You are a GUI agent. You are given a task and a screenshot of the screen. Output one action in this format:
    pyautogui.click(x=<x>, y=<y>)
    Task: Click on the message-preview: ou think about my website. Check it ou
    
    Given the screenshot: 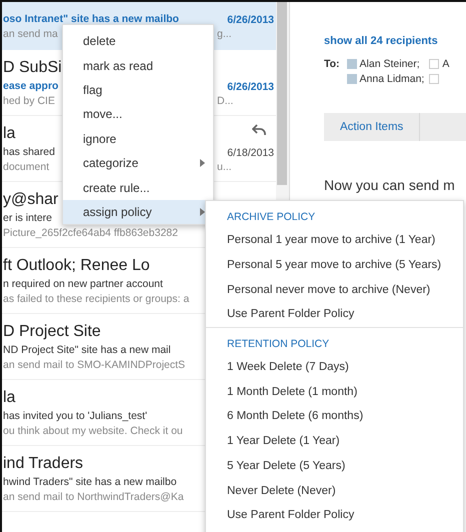 What is the action you would take?
    pyautogui.click(x=93, y=431)
    